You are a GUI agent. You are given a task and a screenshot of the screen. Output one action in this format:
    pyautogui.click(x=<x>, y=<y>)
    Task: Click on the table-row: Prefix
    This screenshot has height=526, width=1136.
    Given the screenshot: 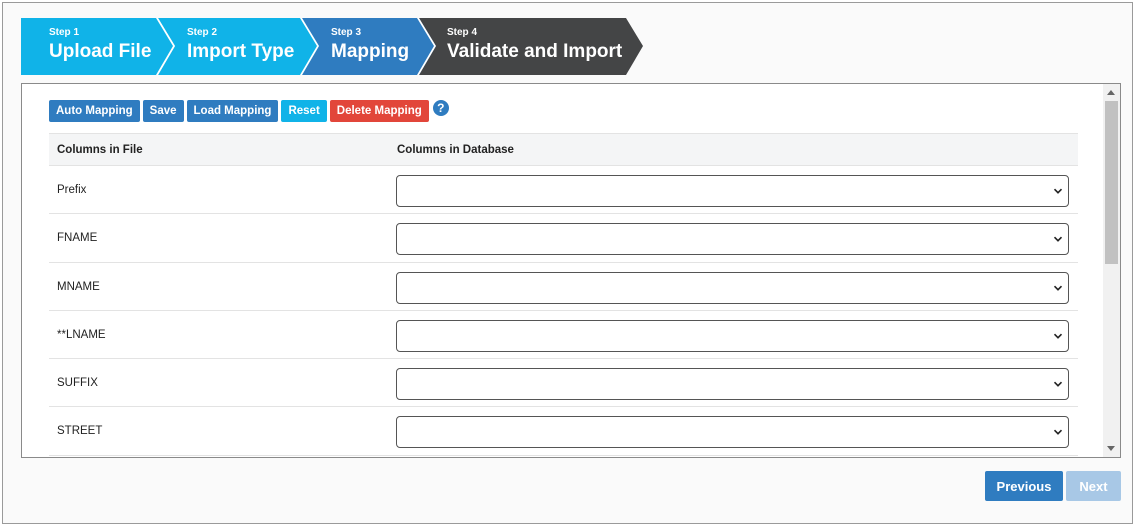 What is the action you would take?
    pyautogui.click(x=563, y=190)
    